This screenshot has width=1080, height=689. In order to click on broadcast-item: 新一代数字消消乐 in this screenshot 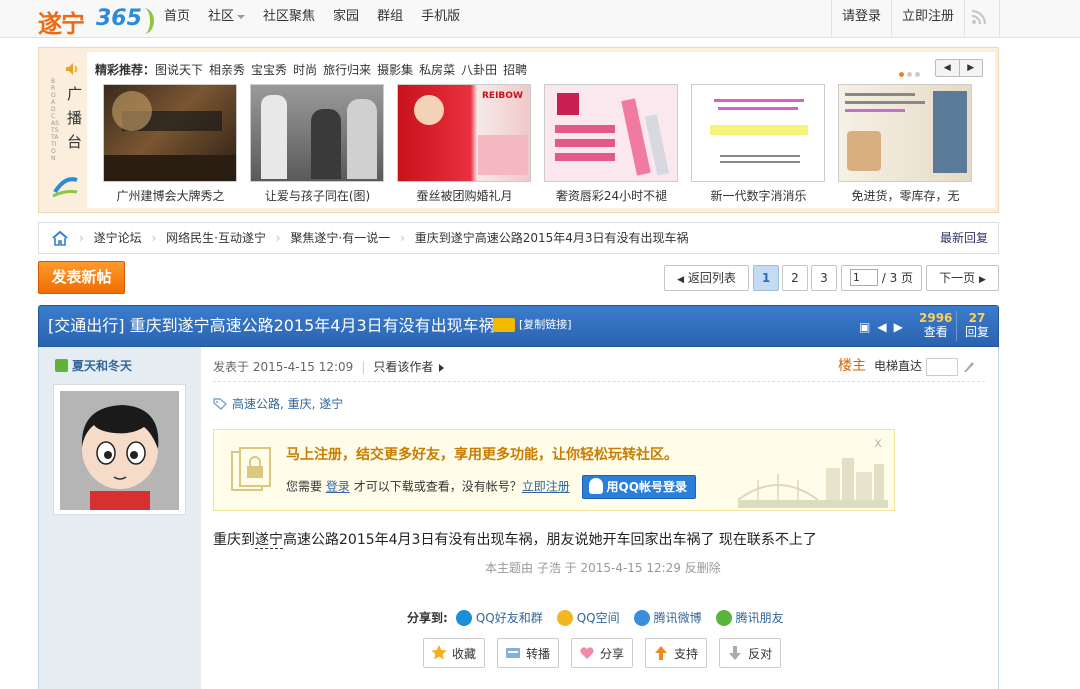, I will do `click(758, 144)`.